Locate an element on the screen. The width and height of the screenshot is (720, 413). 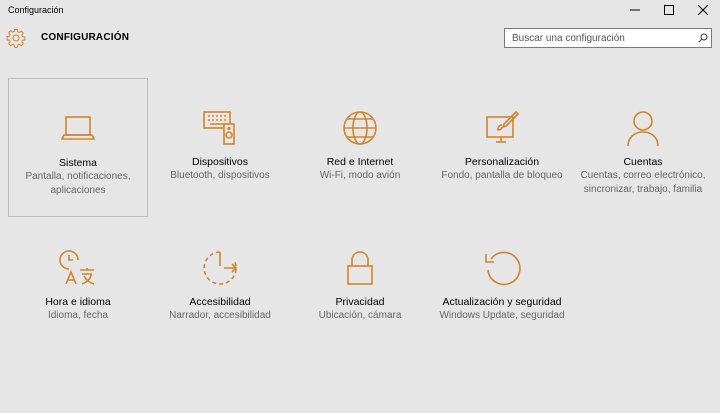
tile-description: Ubicación, cámara is located at coordinates (360, 315).